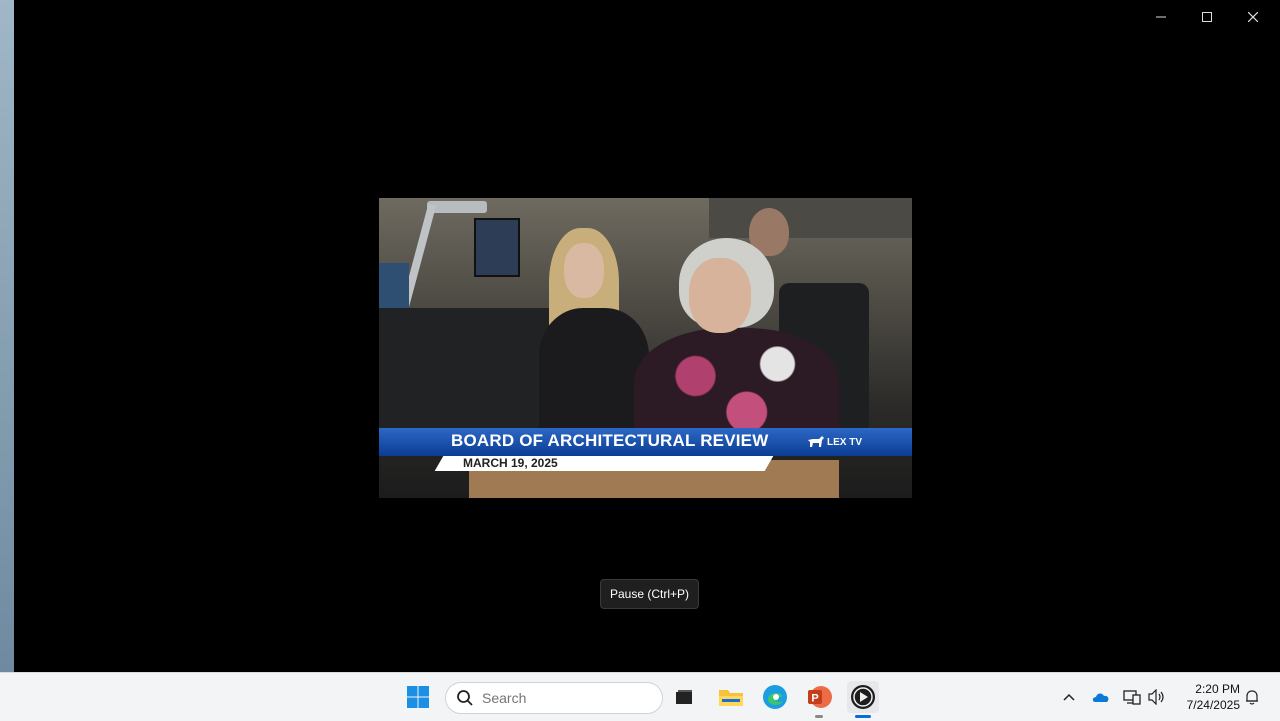 The image size is (1280, 721). Describe the element at coordinates (720, 295) in the screenshot. I see `scene-speaker-face` at that location.